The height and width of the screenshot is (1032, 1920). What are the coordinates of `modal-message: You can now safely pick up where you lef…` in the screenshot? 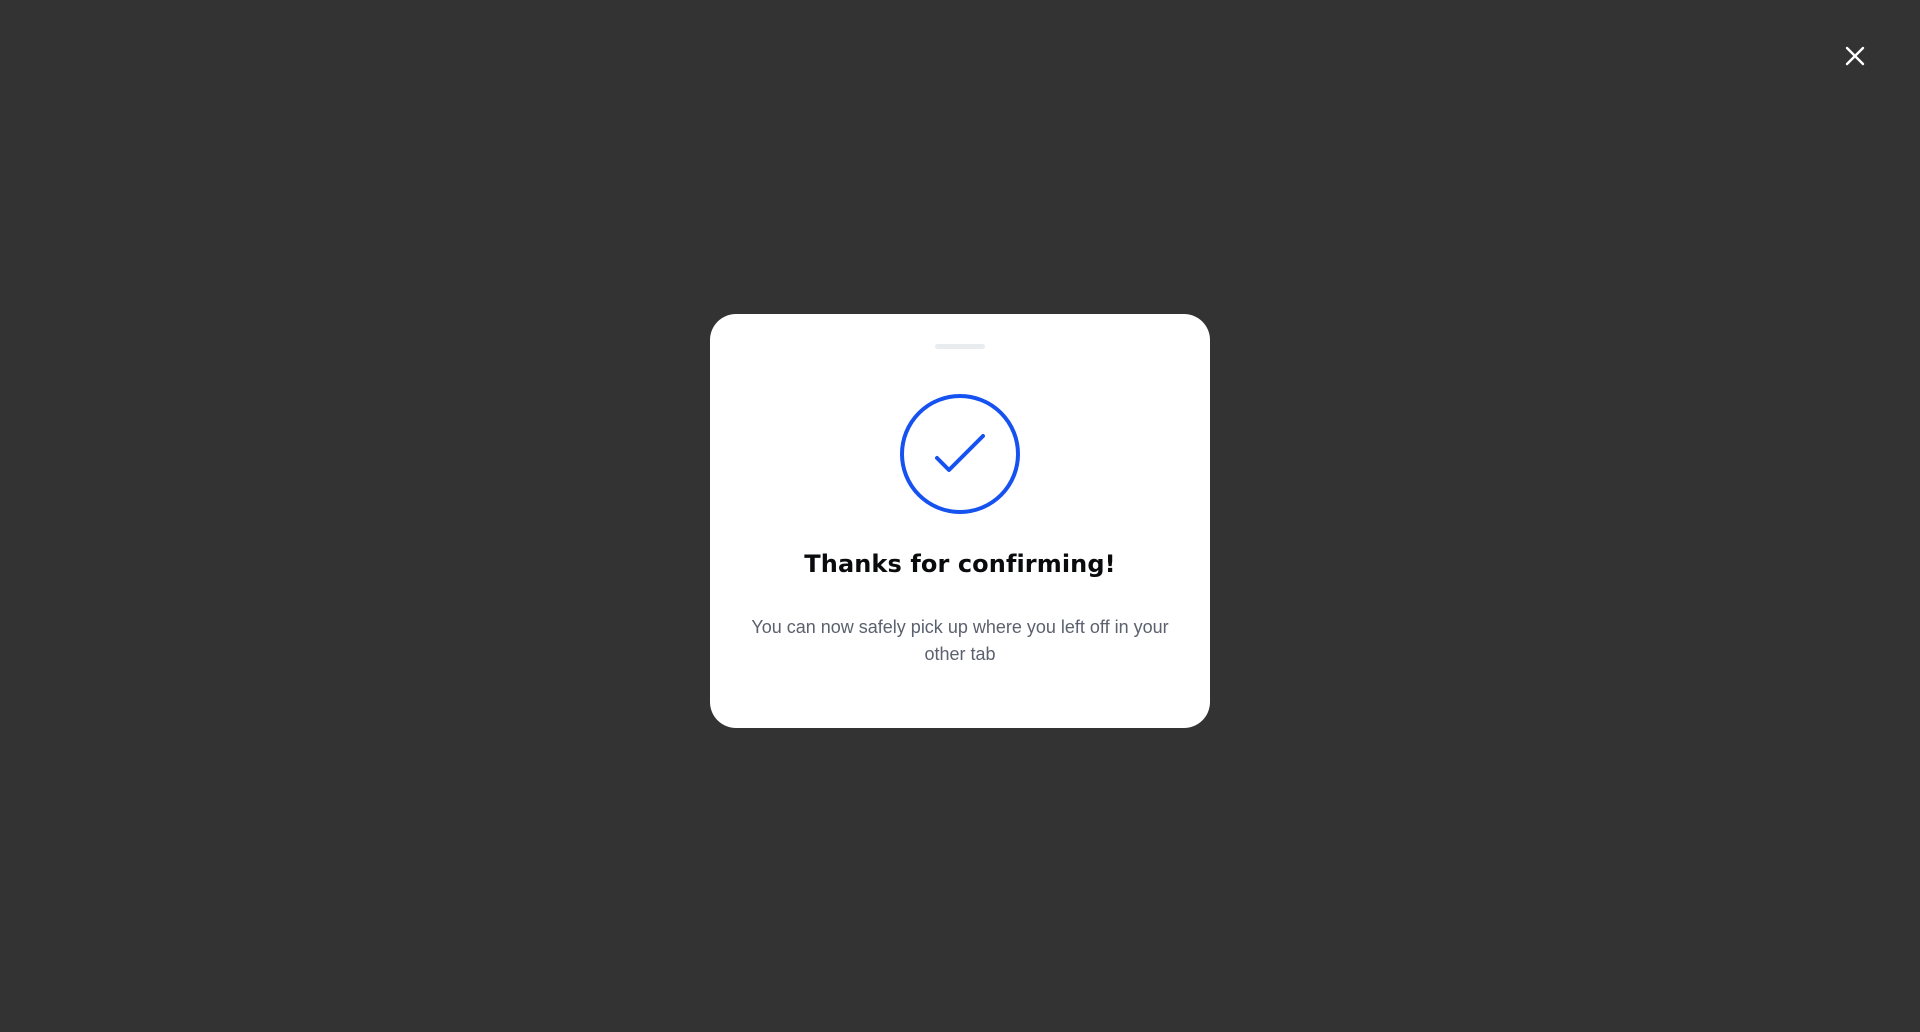 It's located at (960, 640).